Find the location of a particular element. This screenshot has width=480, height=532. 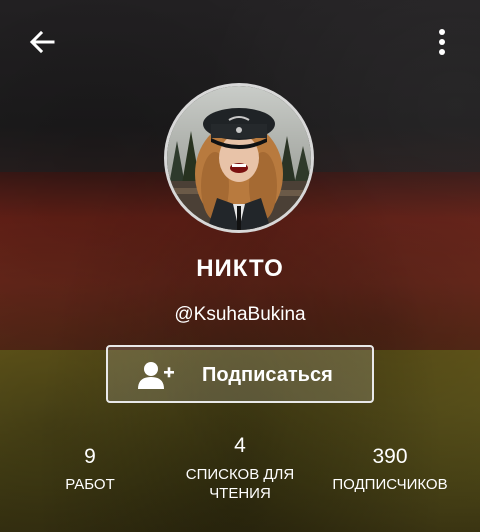

stat-works-value: 9 is located at coordinates (90, 456).